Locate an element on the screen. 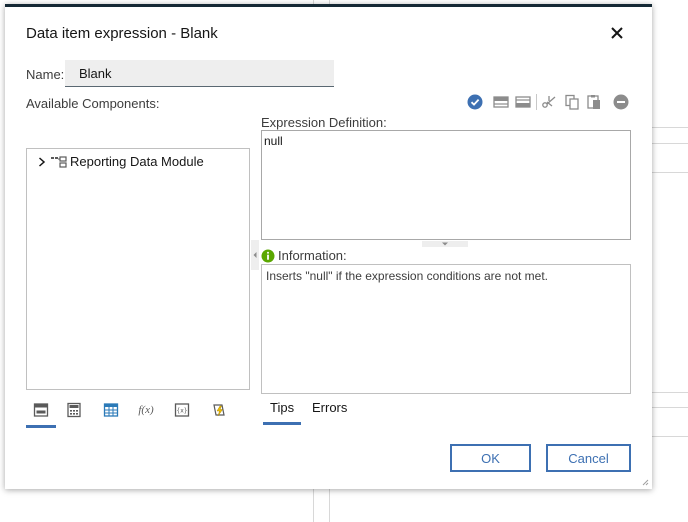 The width and height of the screenshot is (688, 522). paste-icon is located at coordinates (594, 102).